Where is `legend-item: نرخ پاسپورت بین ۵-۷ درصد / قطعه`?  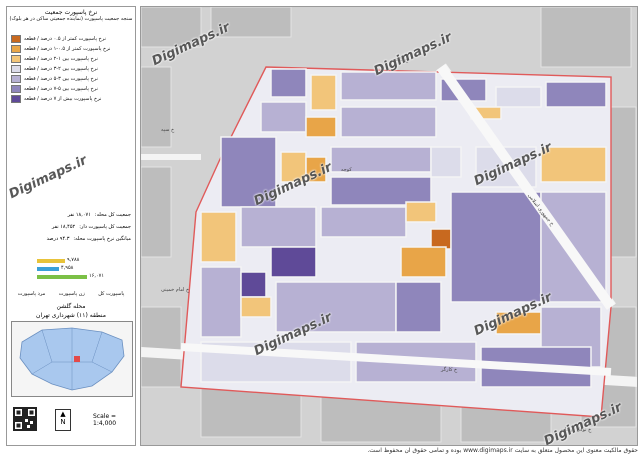 legend-item: نرخ پاسپورت بین ۵-۷ درصد / قطعه is located at coordinates (71, 89).